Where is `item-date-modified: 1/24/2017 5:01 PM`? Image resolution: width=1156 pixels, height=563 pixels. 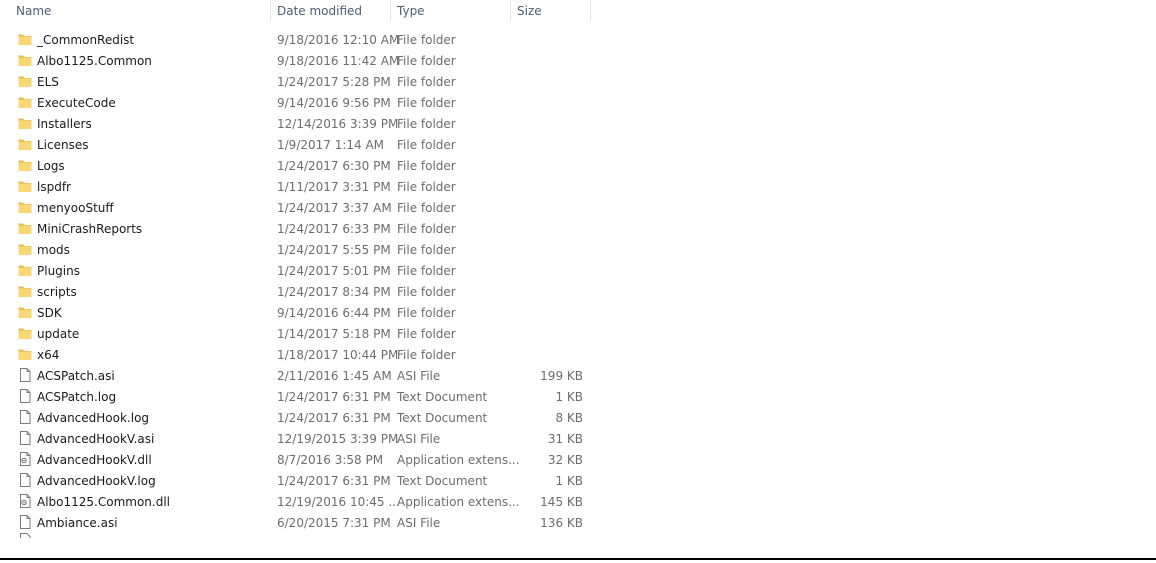 item-date-modified: 1/24/2017 5:01 PM is located at coordinates (334, 270).